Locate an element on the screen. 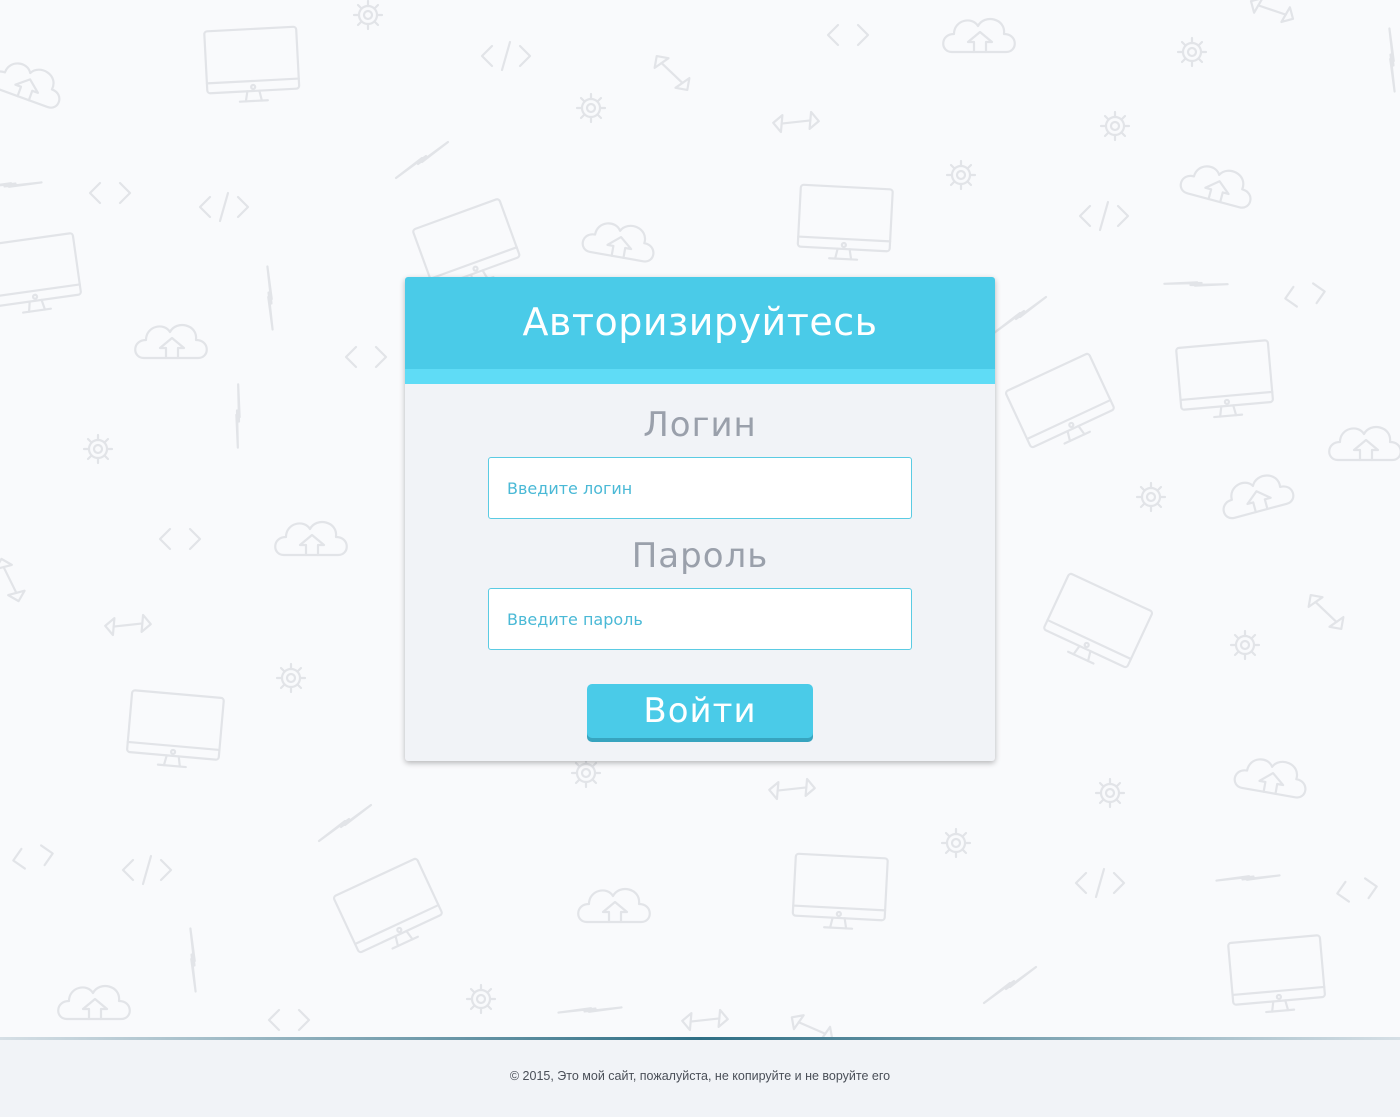 The width and height of the screenshot is (1400, 1117). password-input is located at coordinates (700, 619).